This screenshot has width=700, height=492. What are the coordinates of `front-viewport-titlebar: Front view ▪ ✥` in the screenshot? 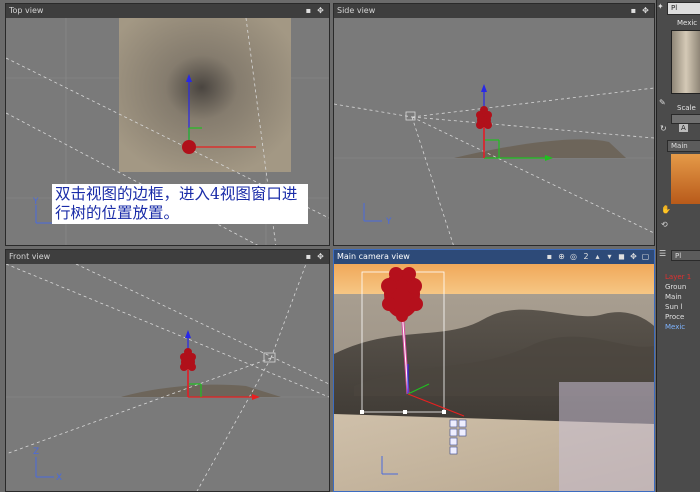 It's located at (167, 257).